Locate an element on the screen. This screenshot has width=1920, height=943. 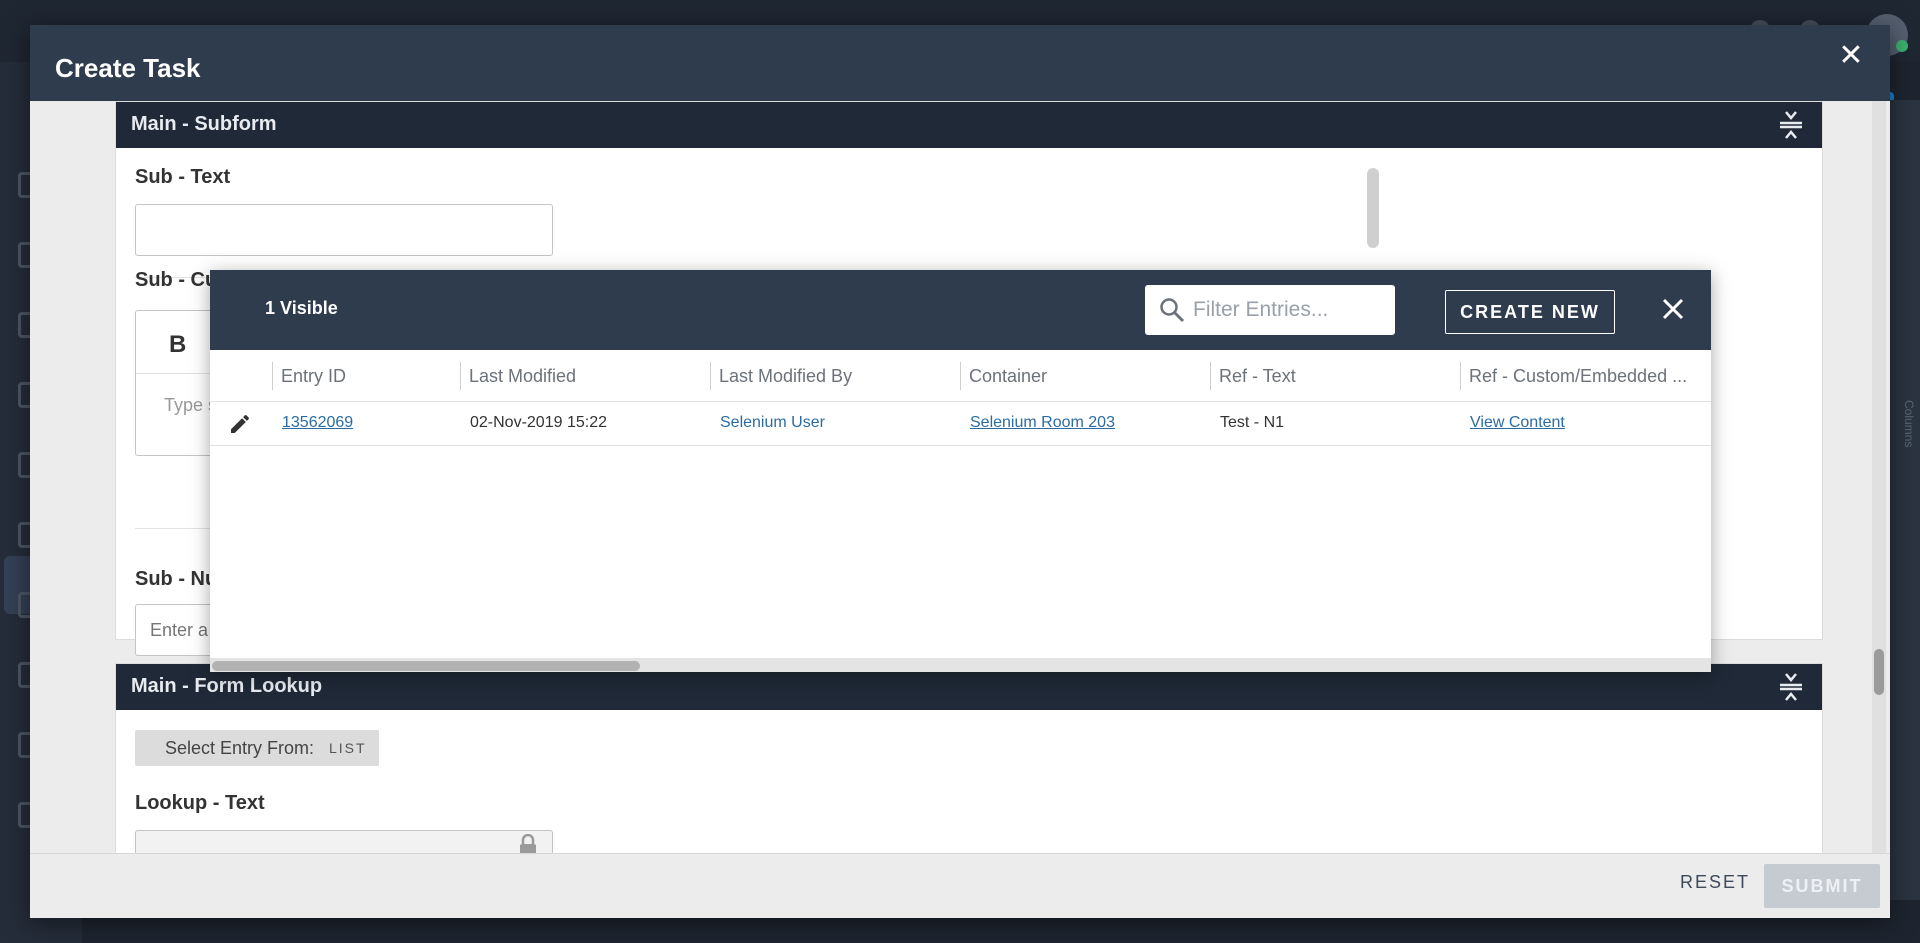
sub-text-input is located at coordinates (344, 230).